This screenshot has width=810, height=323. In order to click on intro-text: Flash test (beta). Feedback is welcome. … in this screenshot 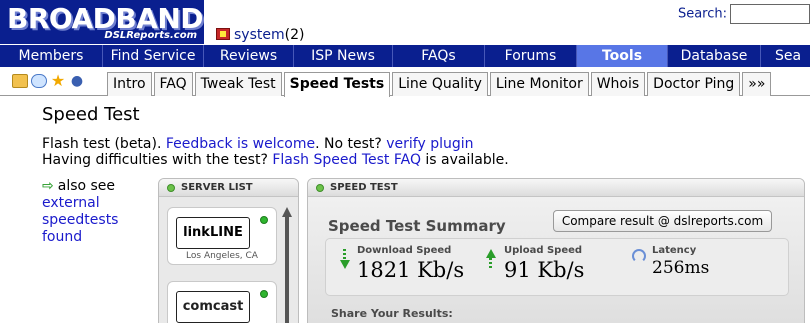, I will do `click(275, 152)`.